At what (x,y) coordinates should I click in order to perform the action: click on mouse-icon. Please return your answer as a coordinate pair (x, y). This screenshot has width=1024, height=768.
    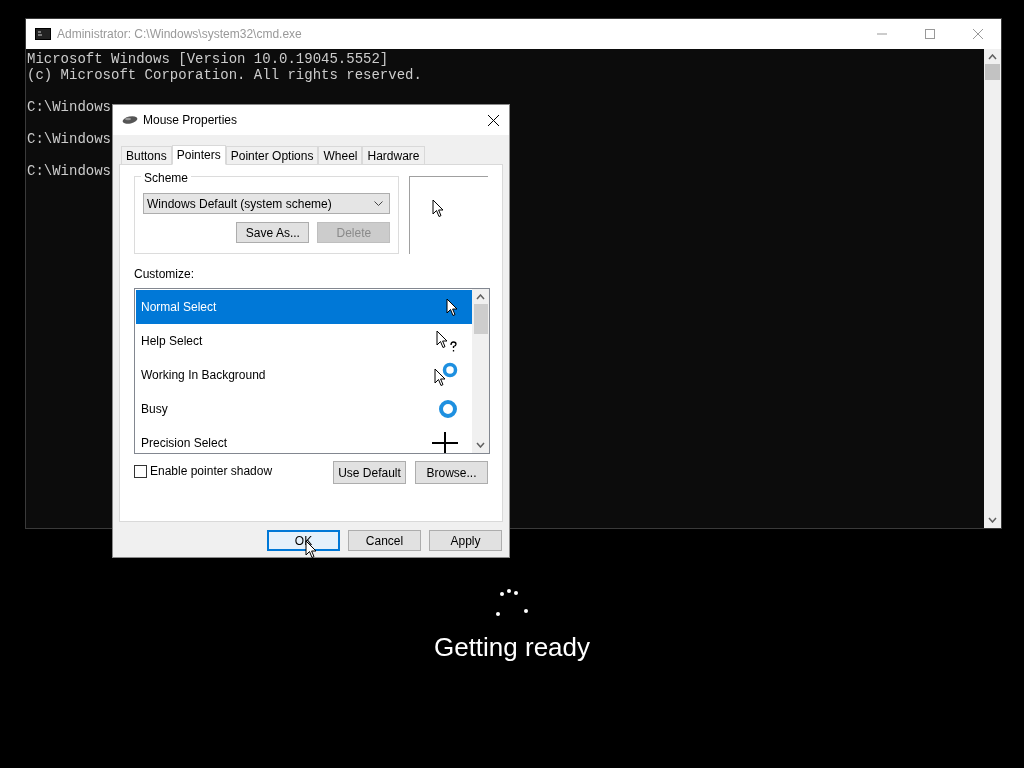
    Looking at the image, I should click on (130, 120).